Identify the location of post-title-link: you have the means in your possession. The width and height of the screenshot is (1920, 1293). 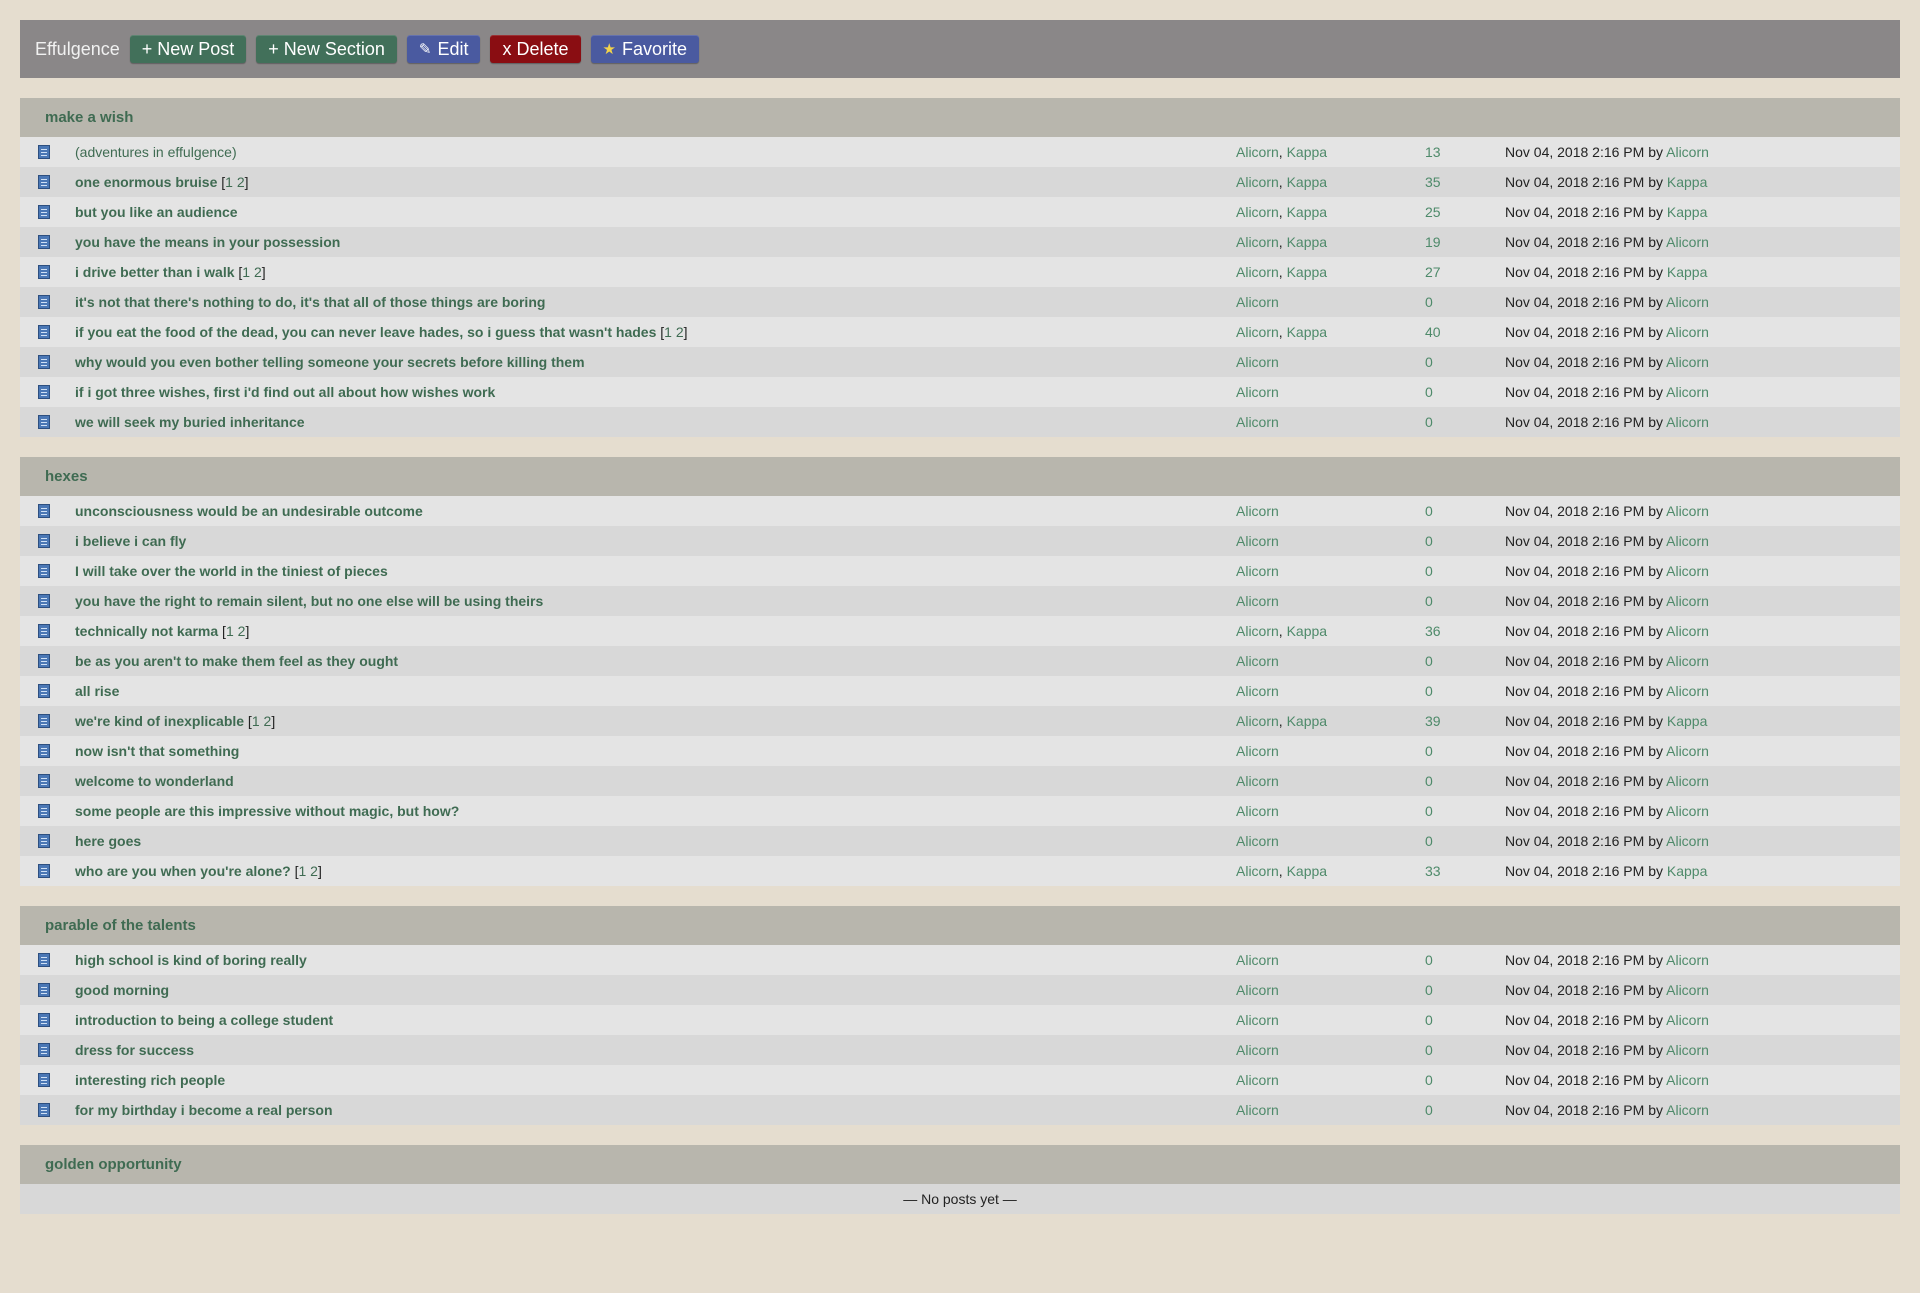
(207, 242).